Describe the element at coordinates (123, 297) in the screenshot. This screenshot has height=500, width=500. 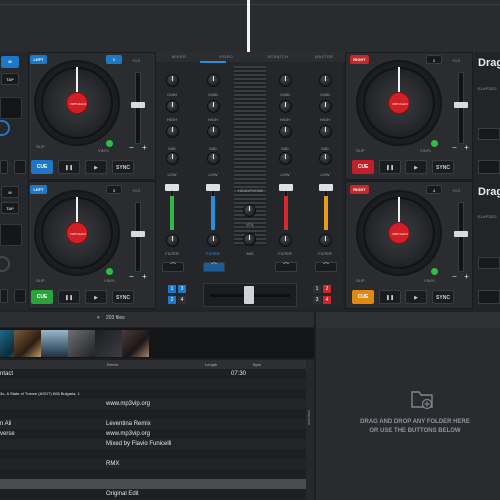
I see `deck-3-sync-button: SYNC` at that location.